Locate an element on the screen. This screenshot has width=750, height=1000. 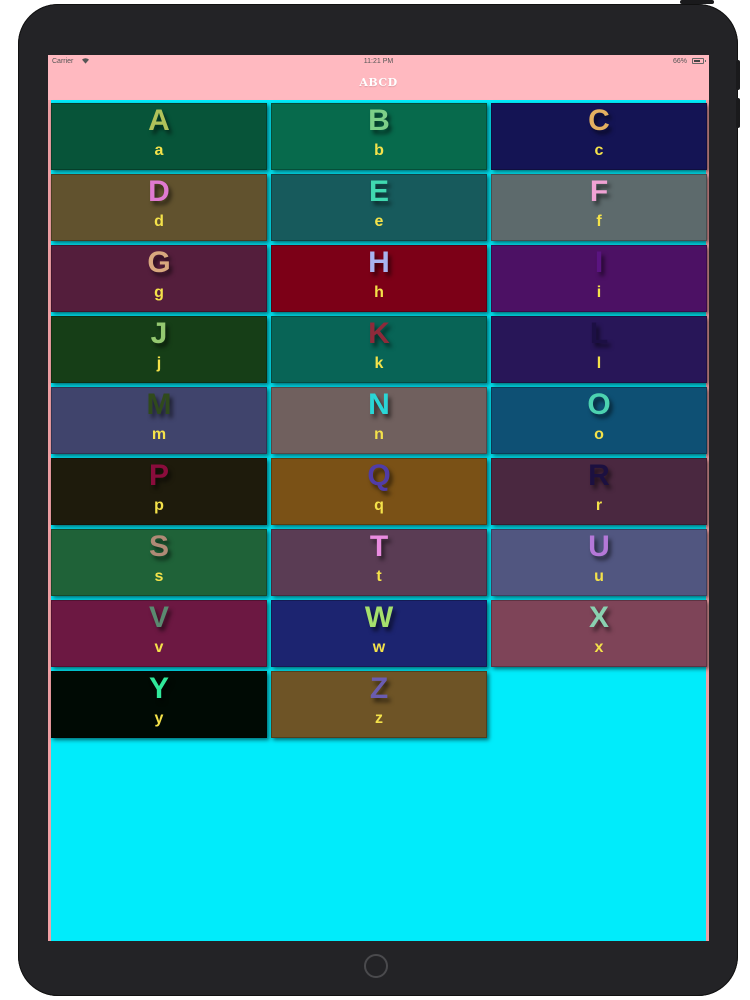
uppercase-letter: W is located at coordinates (379, 617).